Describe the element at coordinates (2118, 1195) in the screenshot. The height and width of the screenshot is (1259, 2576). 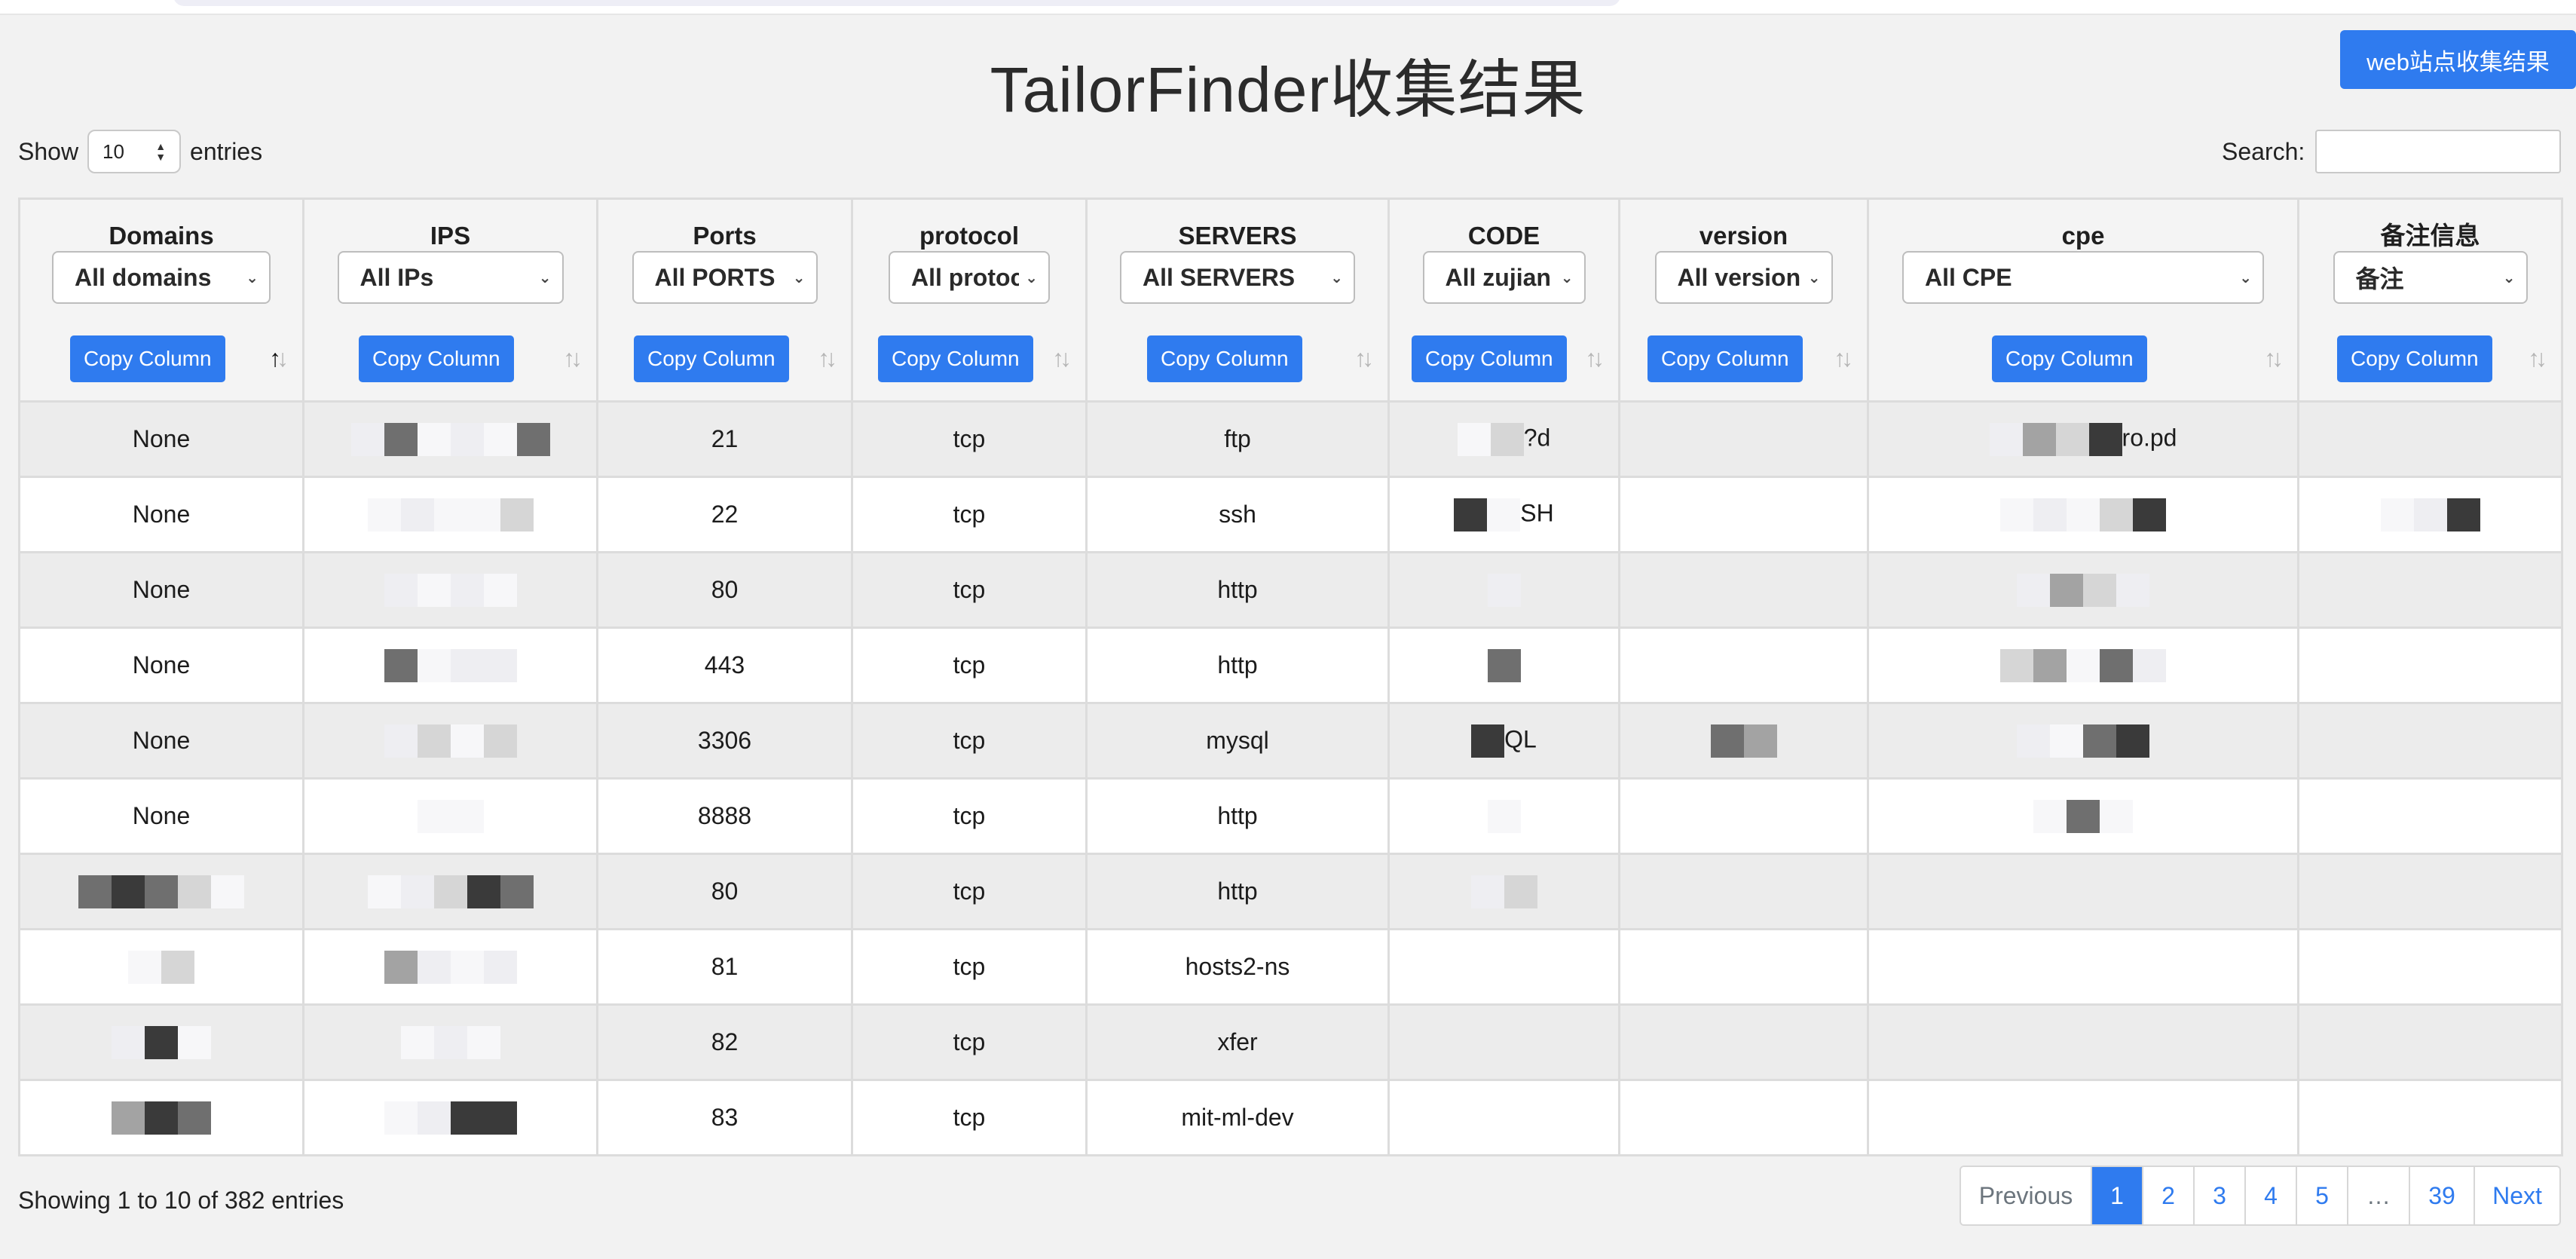
I see `page-1-button: 1` at that location.